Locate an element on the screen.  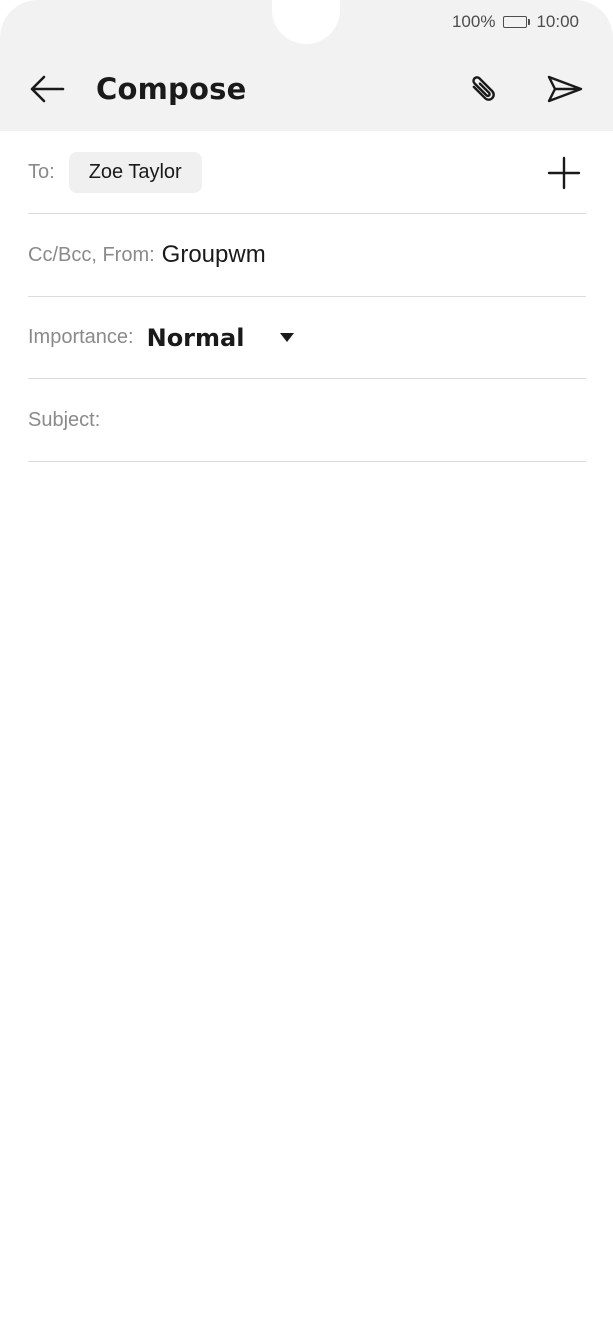
importance-value: Normal is located at coordinates (195, 337).